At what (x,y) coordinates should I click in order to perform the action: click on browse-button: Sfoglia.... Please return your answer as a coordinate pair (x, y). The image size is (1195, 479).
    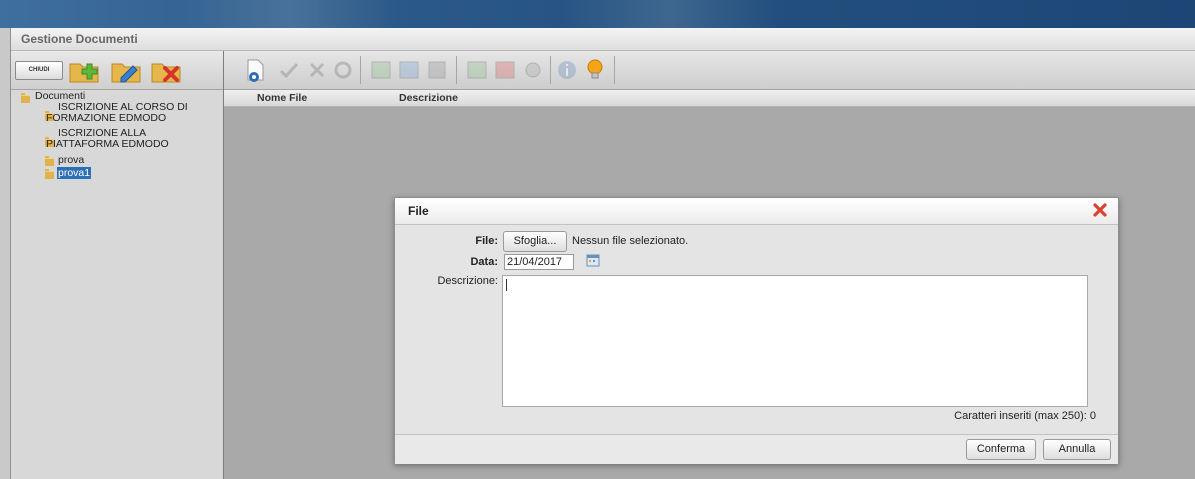
    Looking at the image, I should click on (535, 241).